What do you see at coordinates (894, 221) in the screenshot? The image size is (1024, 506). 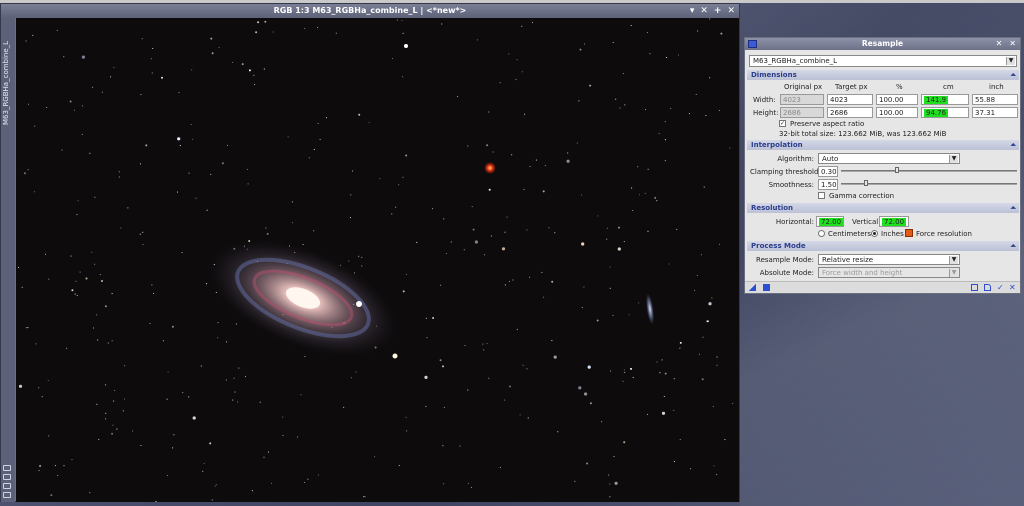 I see `vertical-resolution-field: 72.00` at bounding box center [894, 221].